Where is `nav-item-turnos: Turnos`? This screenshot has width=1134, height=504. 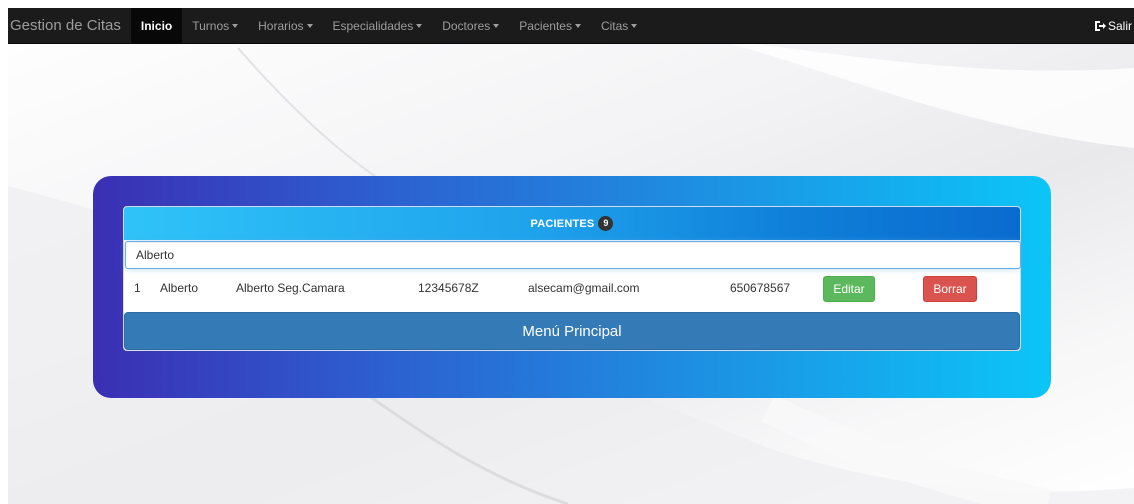
nav-item-turnos: Turnos is located at coordinates (215, 26).